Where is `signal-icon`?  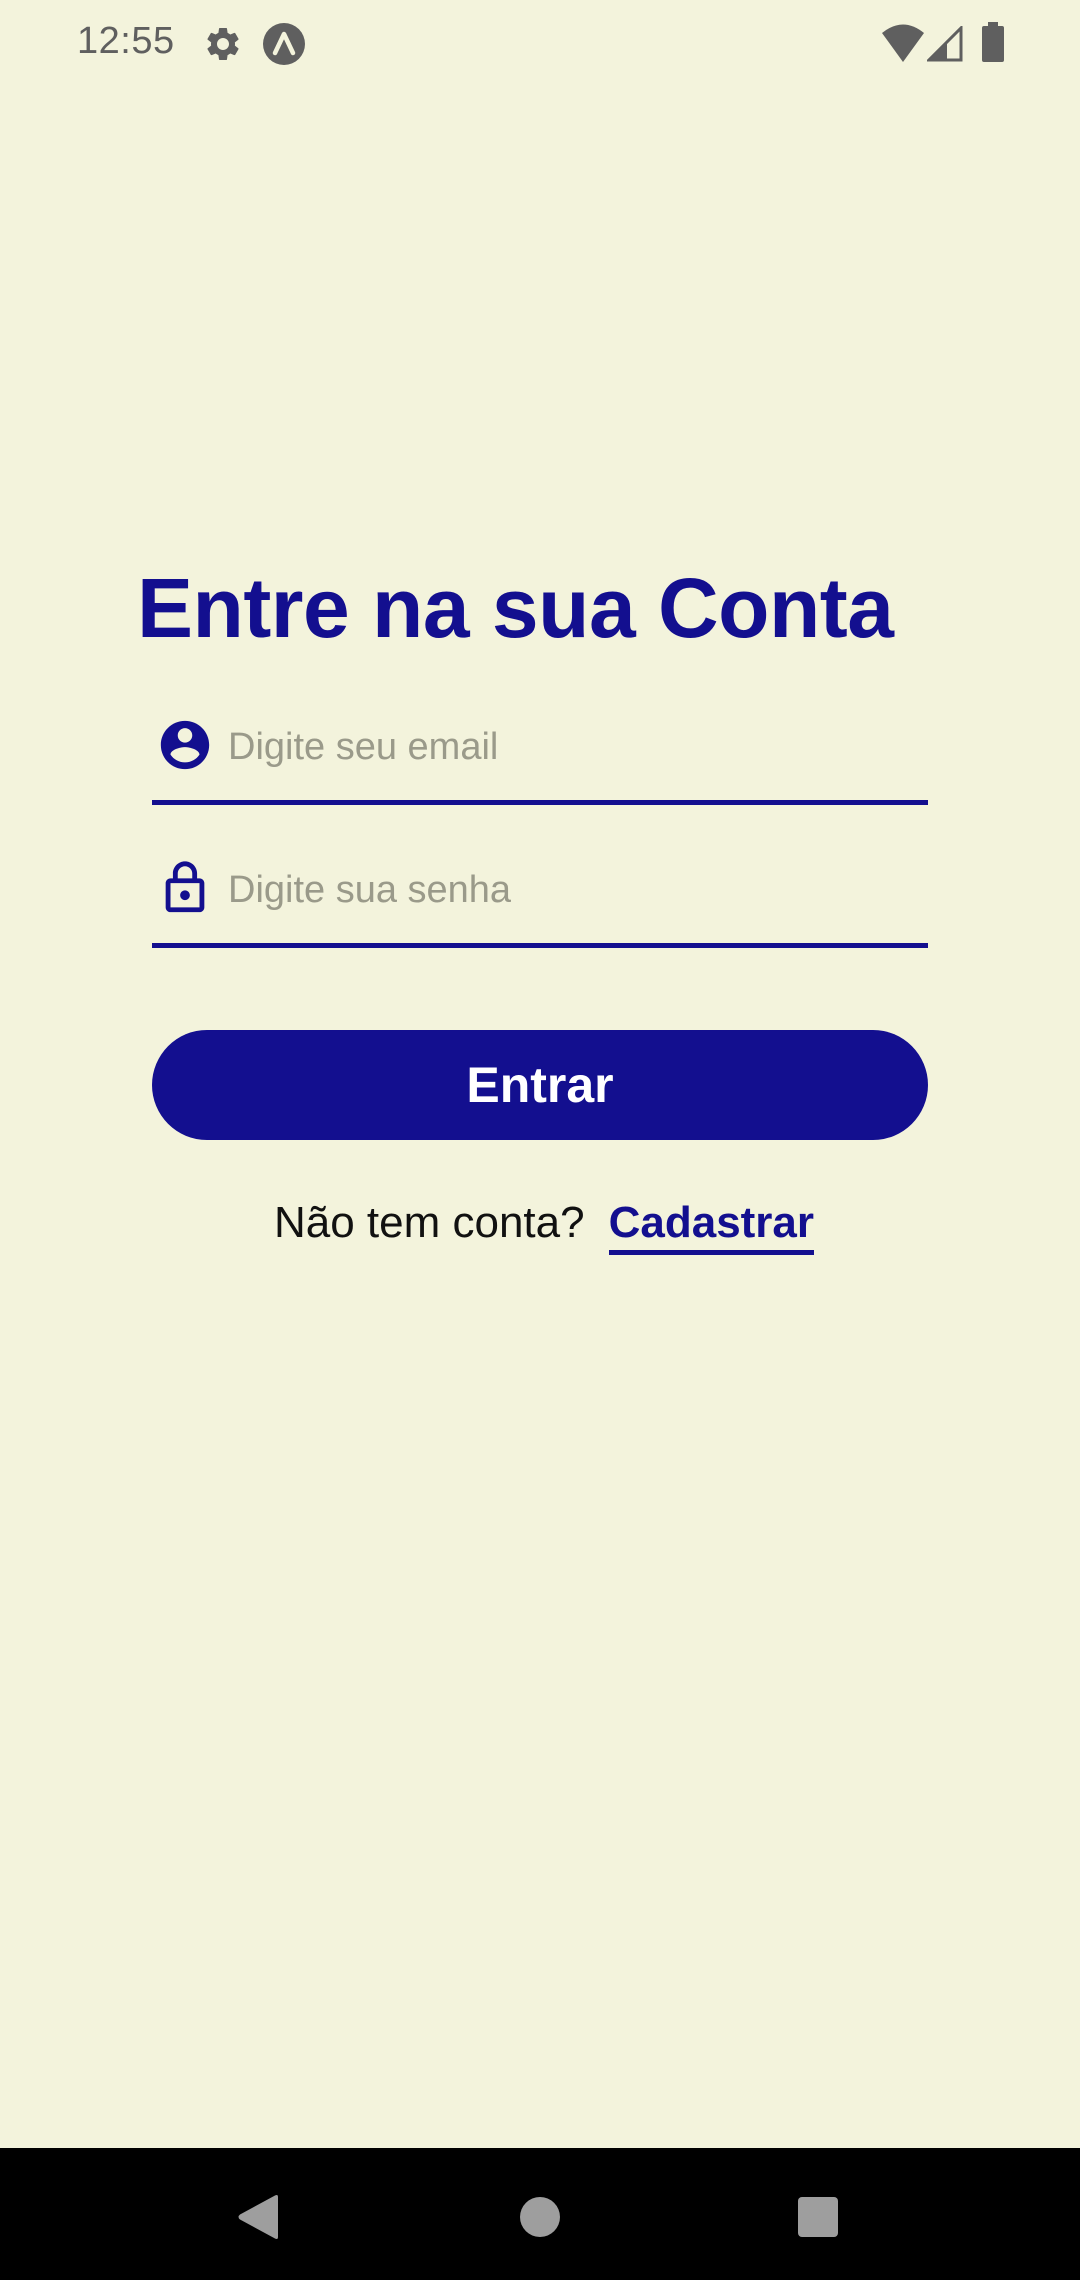 signal-icon is located at coordinates (945, 44).